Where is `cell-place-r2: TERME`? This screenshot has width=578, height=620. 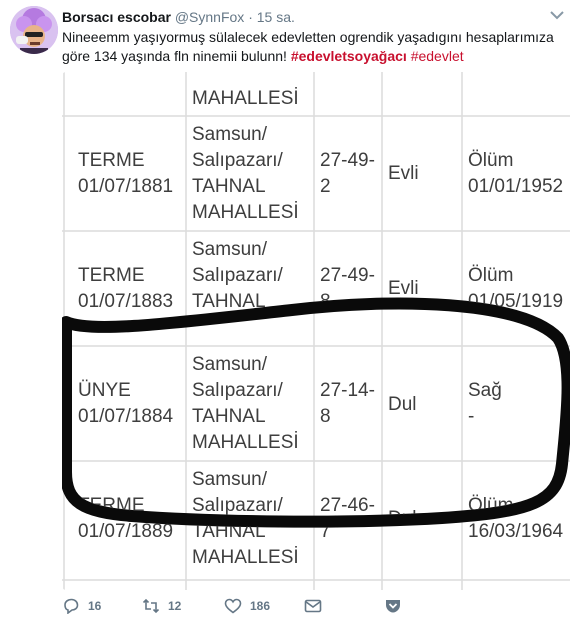 cell-place-r2: TERME is located at coordinates (111, 275).